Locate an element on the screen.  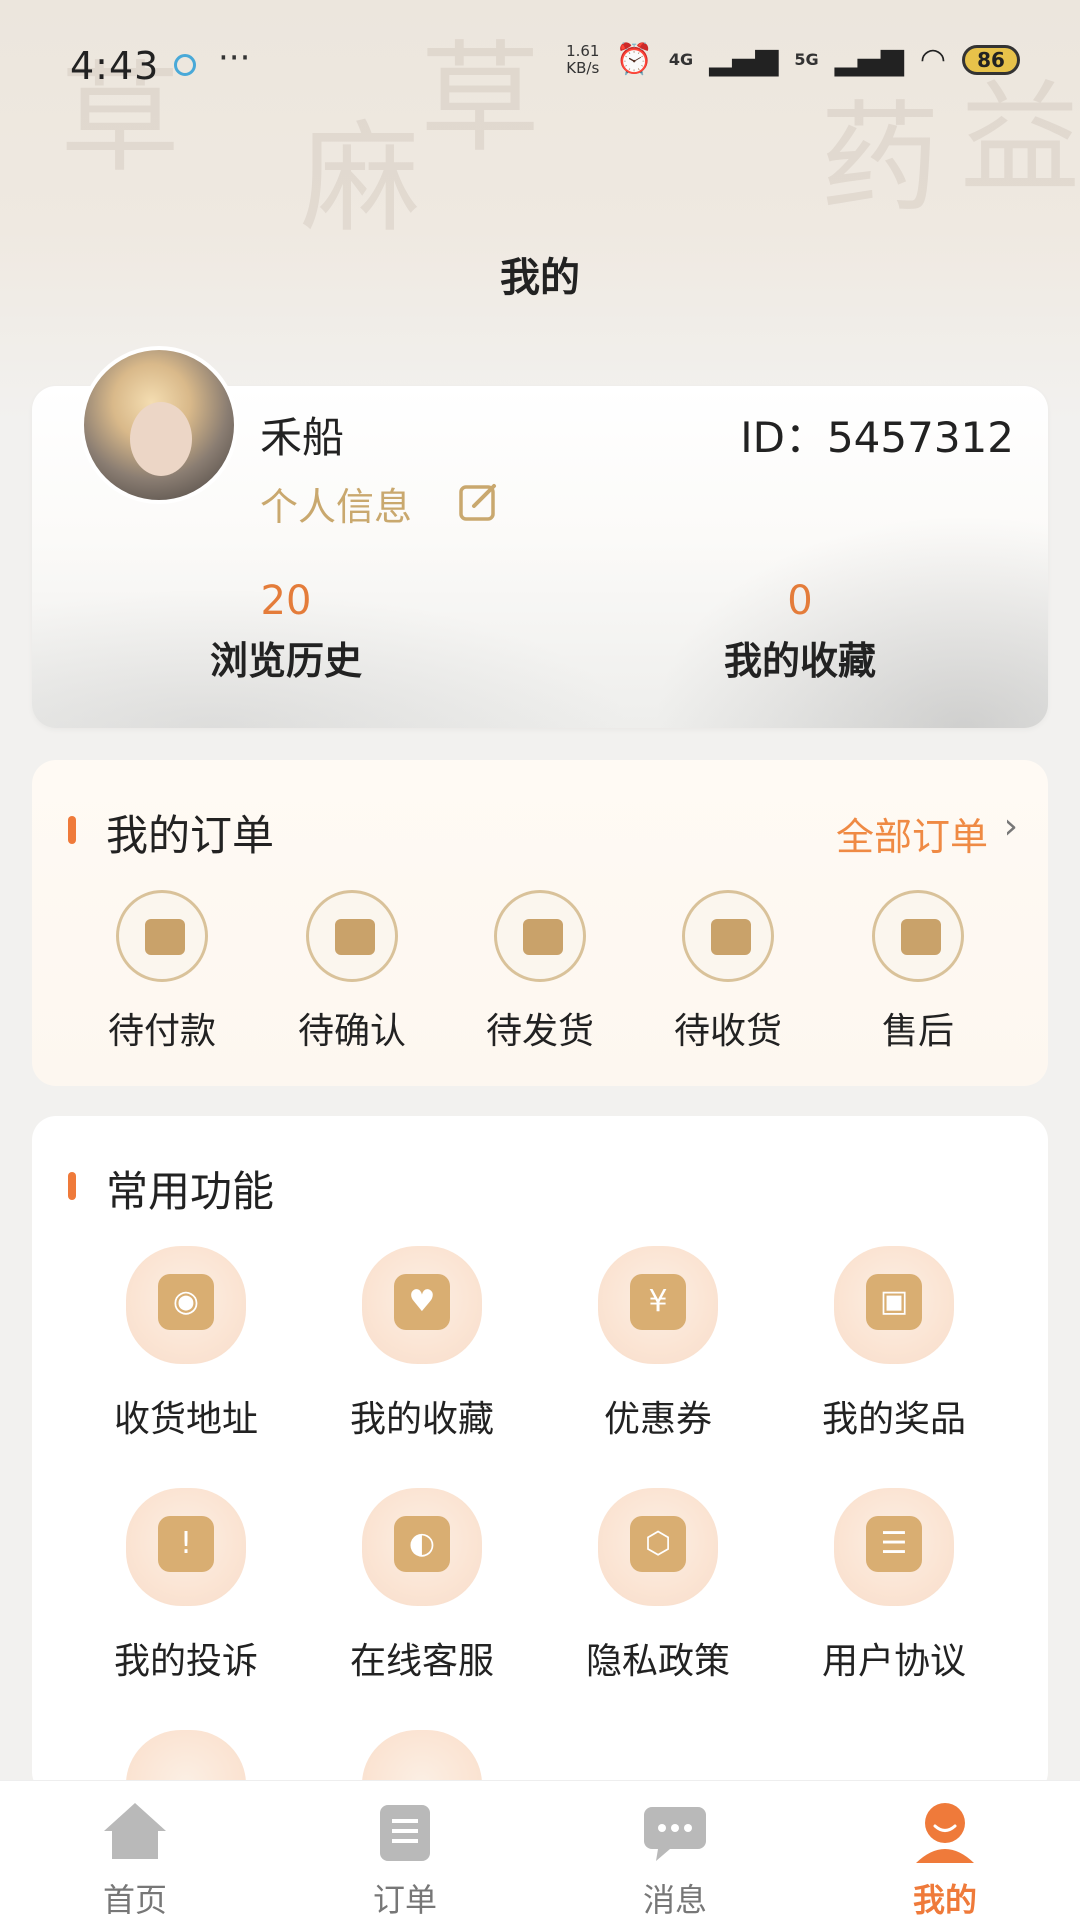
message-icon is located at coordinates (675, 1834).